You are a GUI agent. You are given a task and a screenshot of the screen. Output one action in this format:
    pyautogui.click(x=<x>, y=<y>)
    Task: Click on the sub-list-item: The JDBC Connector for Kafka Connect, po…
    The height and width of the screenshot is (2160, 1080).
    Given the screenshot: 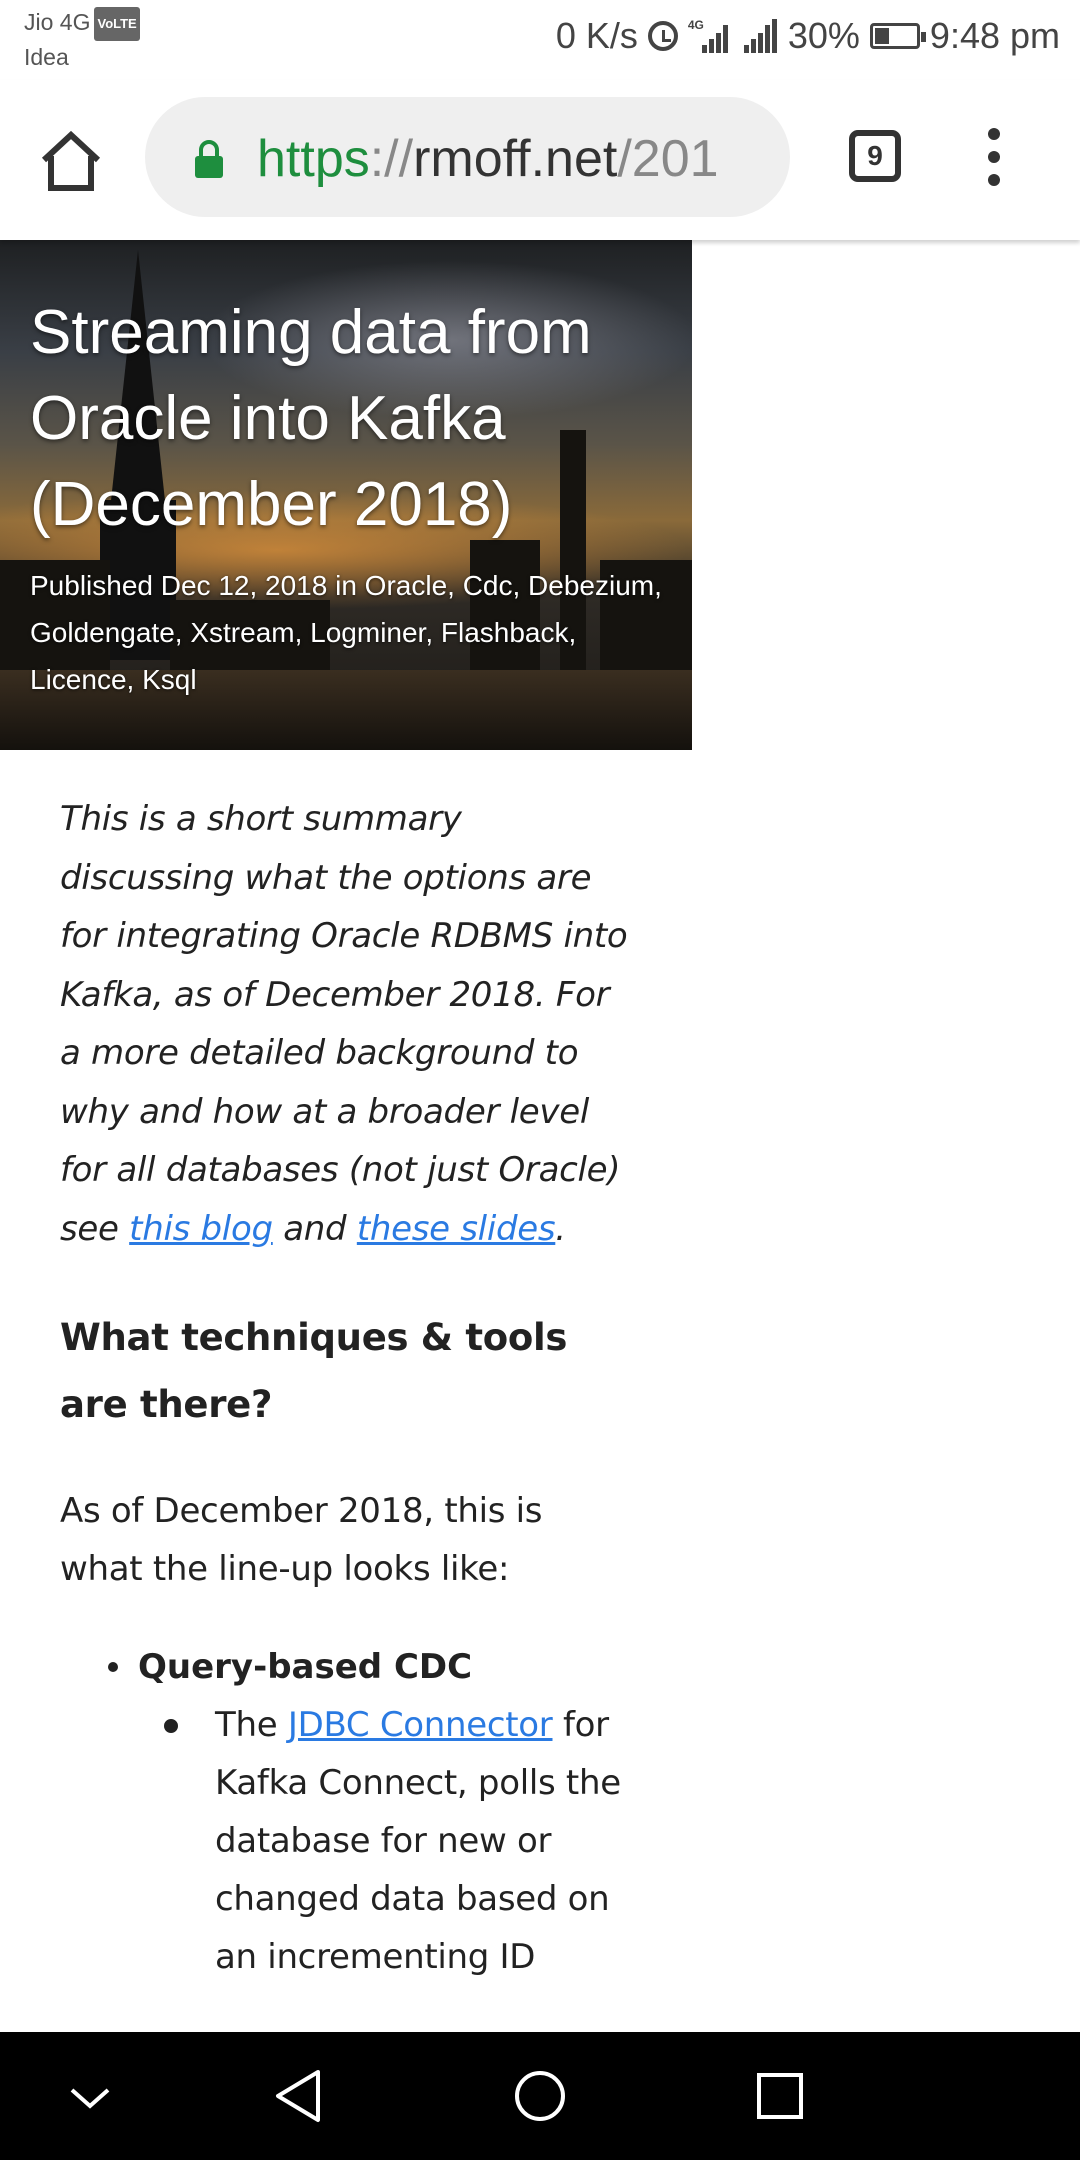 What is the action you would take?
    pyautogui.click(x=345, y=1841)
    